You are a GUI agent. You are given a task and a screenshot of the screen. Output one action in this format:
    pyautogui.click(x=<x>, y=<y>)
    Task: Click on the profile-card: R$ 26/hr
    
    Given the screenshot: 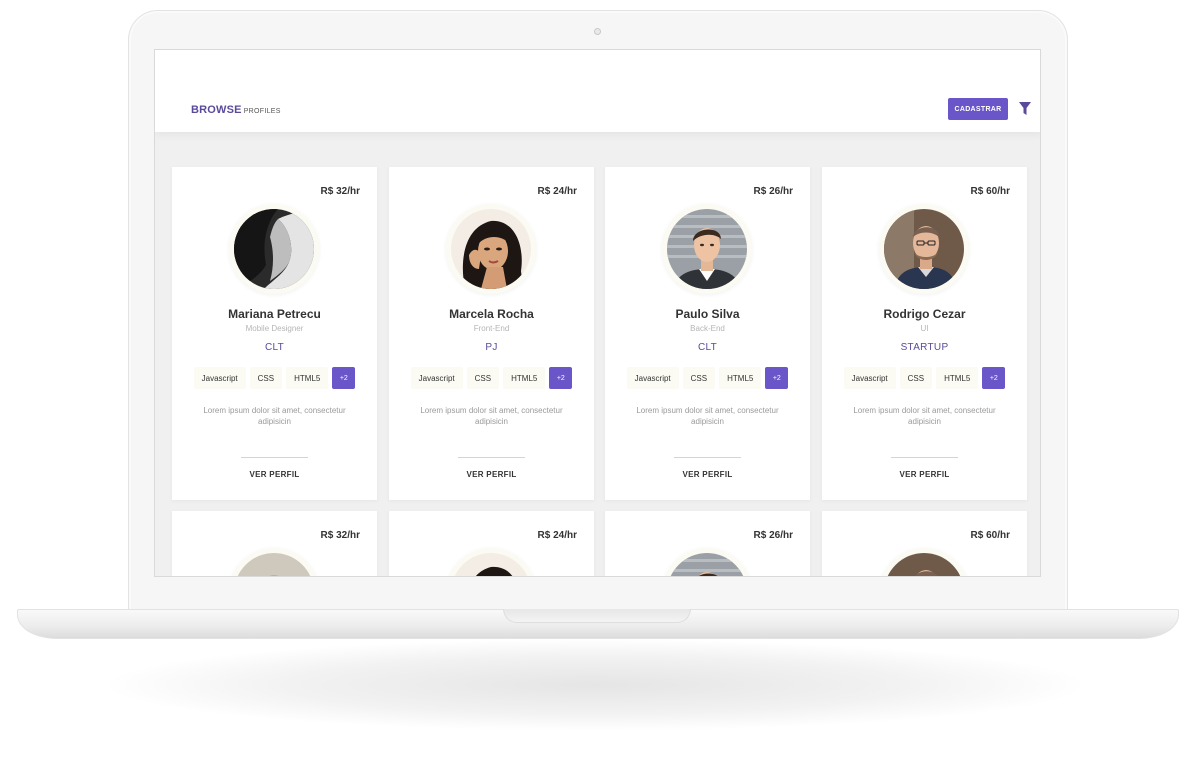 What is the action you would take?
    pyautogui.click(x=707, y=543)
    